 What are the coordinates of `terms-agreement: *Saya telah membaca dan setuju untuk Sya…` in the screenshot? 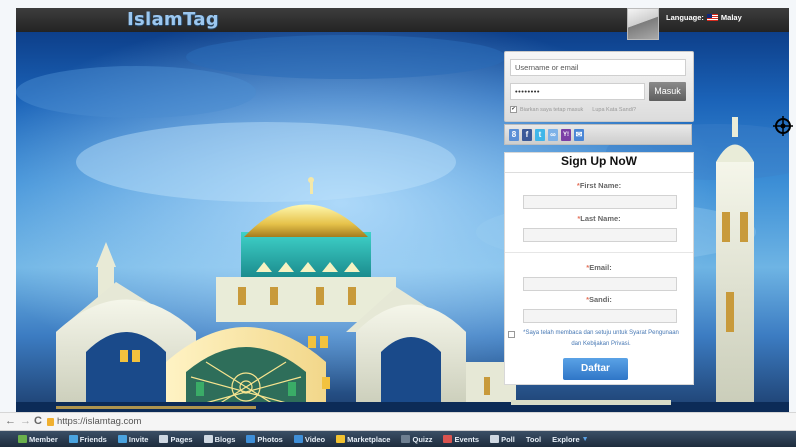 It's located at (601, 339).